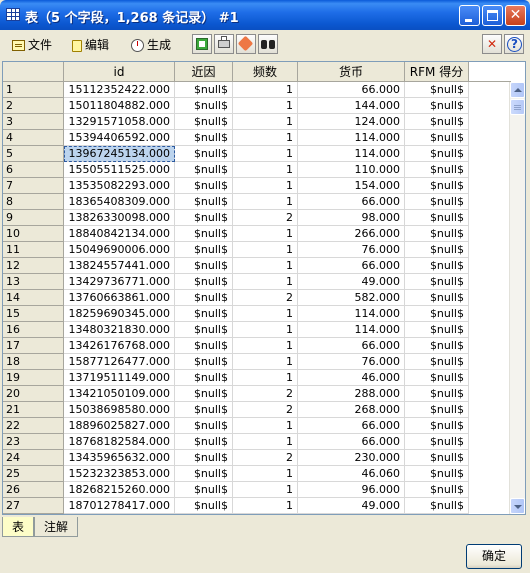 This screenshot has width=530, height=573. What do you see at coordinates (119, 266) in the screenshot?
I see `cell-id: 13824557441.000` at bounding box center [119, 266].